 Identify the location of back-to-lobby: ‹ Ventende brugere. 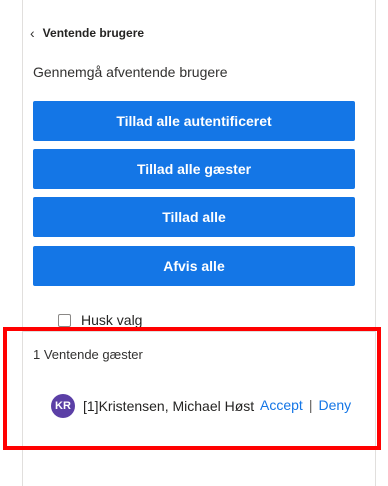
(87, 33).